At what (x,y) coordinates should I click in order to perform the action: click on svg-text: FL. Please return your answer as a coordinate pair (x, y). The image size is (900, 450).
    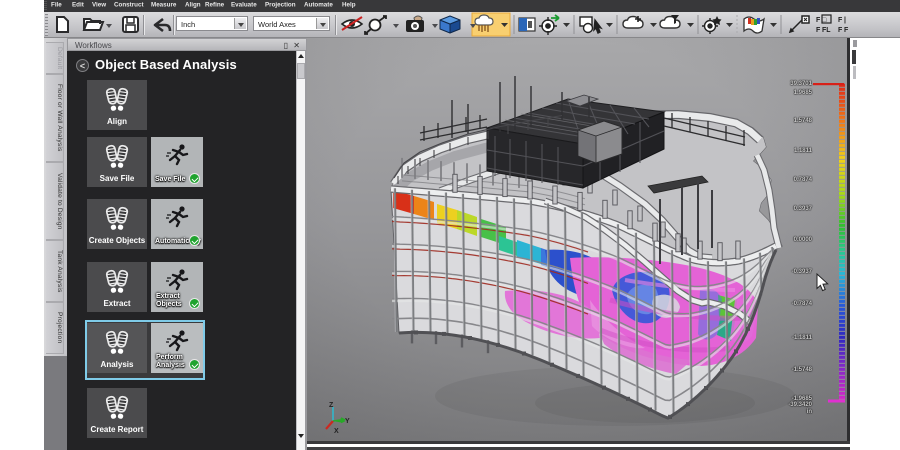
    Looking at the image, I should click on (826, 30).